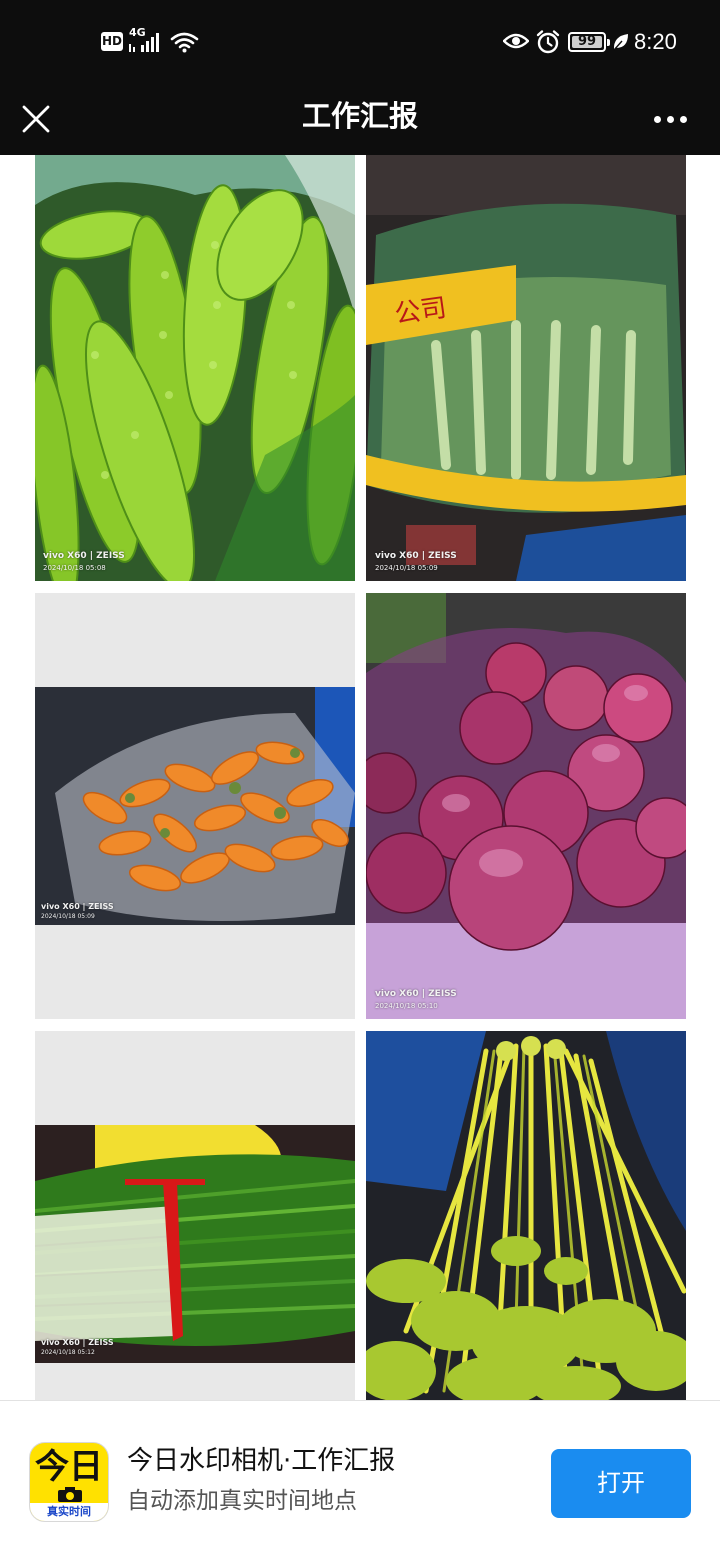 The width and height of the screenshot is (720, 1560). Describe the element at coordinates (548, 42) in the screenshot. I see `alarm-icon` at that location.